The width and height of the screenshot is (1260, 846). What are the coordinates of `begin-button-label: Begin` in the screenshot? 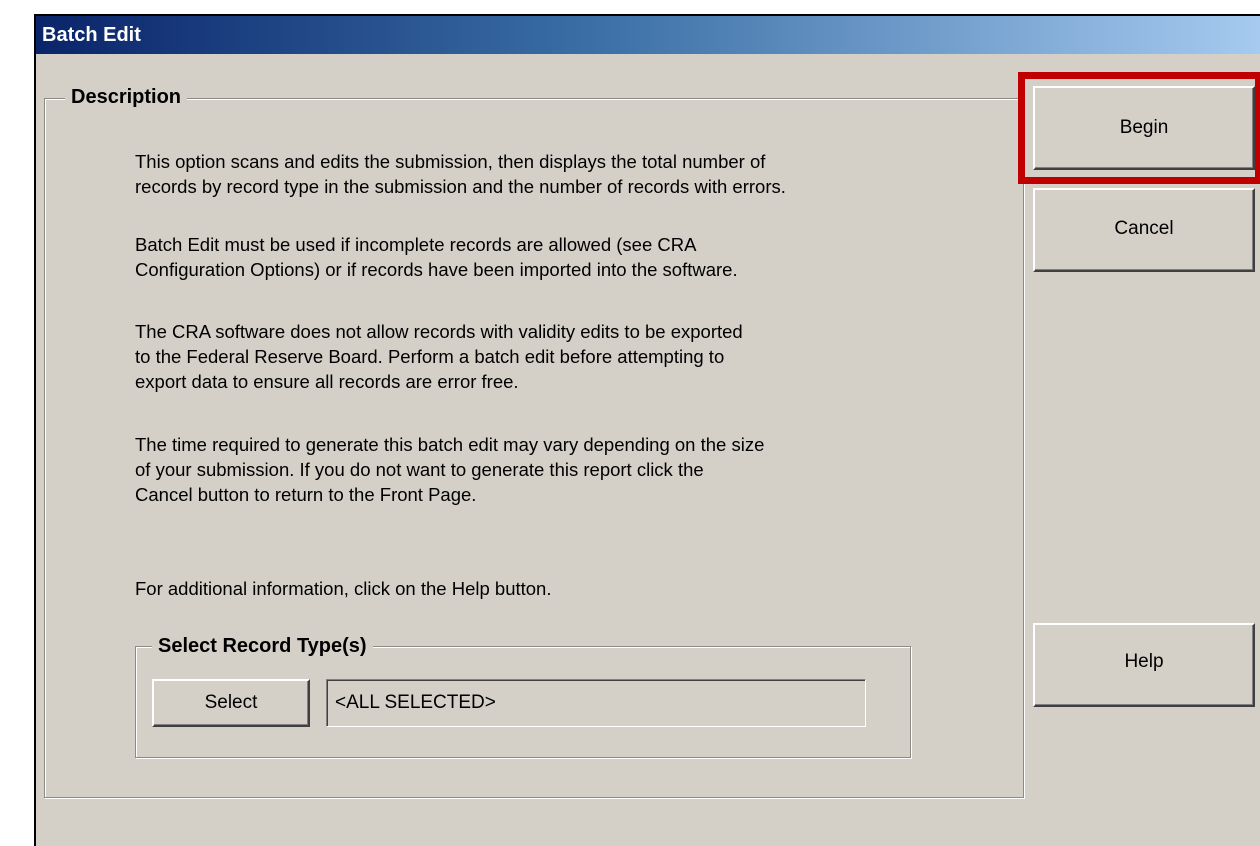 It's located at (1144, 127).